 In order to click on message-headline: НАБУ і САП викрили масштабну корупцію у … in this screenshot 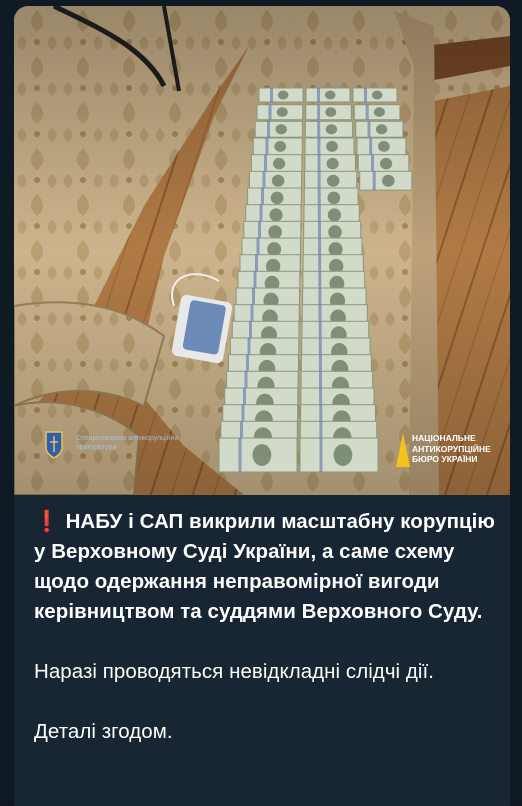, I will do `click(264, 566)`.